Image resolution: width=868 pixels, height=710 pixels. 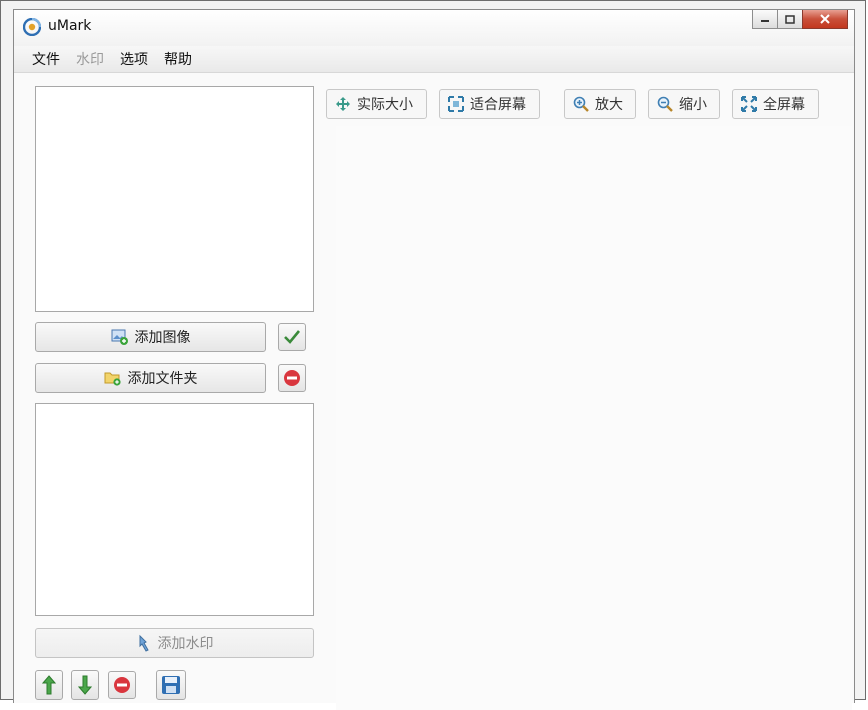 I want to click on umark-logo-icon, so click(x=32, y=27).